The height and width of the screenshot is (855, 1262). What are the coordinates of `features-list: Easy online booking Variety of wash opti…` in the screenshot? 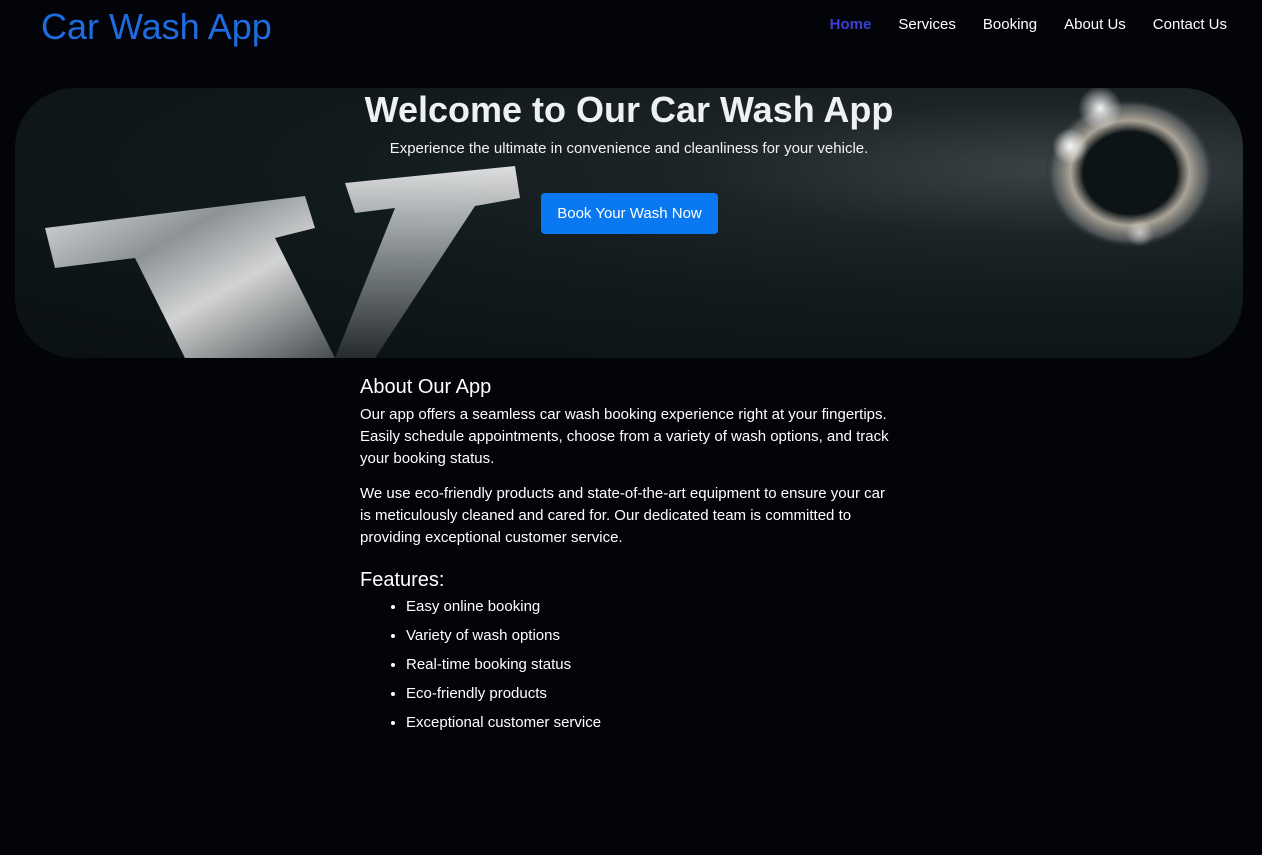 It's located at (640, 665).